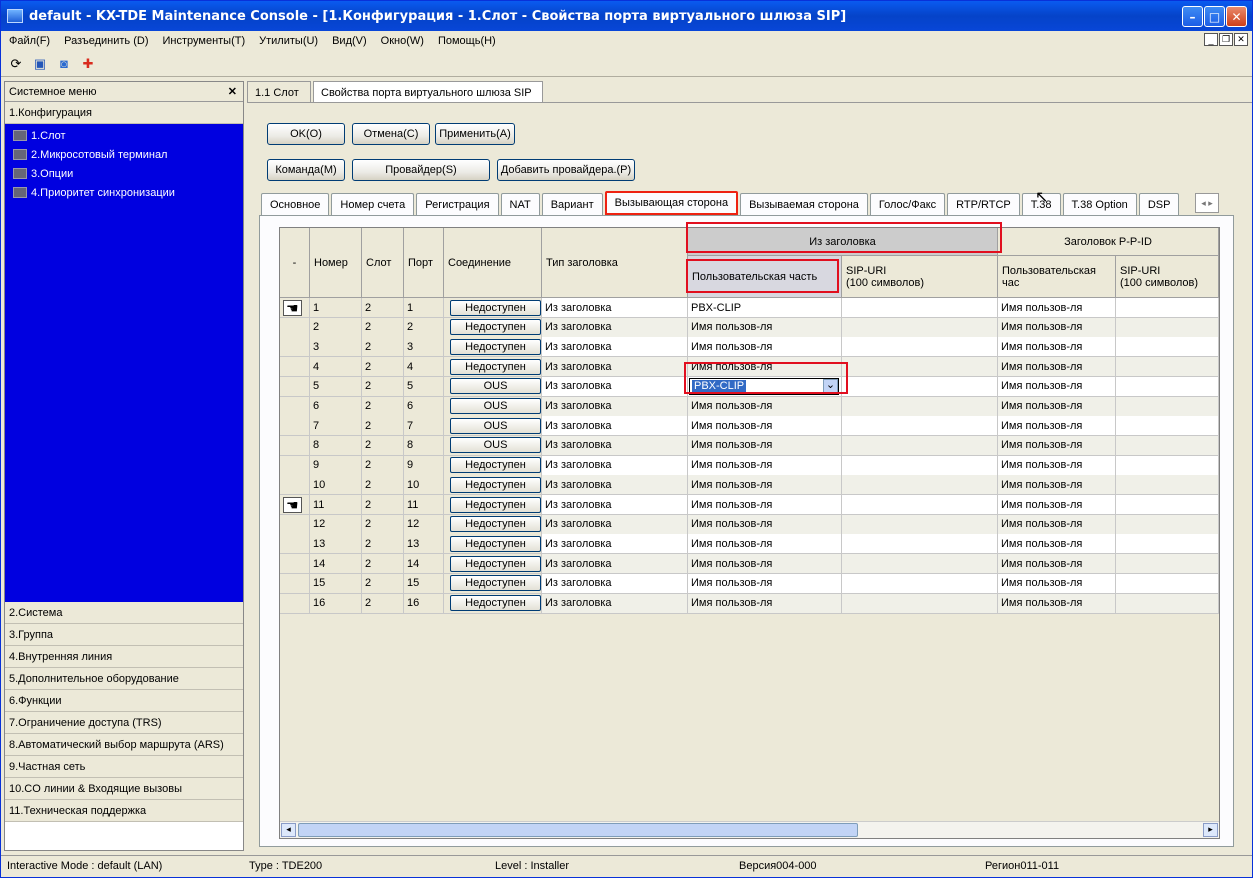 The image size is (1253, 878). Describe the element at coordinates (288, 830) in the screenshot. I see `scroll-left-icon: ◂` at that location.